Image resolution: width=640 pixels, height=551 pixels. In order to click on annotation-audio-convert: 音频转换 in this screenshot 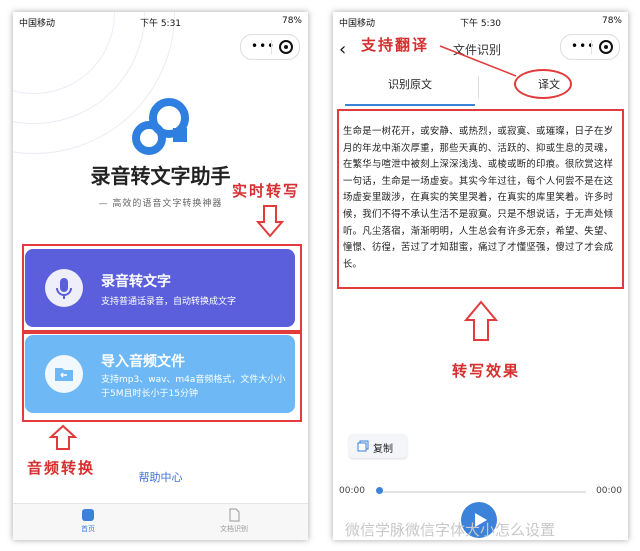, I will do `click(61, 468)`.